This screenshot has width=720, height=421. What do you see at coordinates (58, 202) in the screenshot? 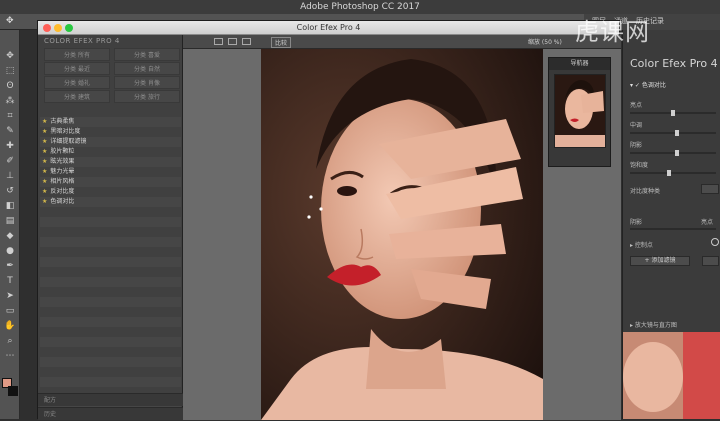
I see `filter-item: ★ 色调对比` at bounding box center [58, 202].